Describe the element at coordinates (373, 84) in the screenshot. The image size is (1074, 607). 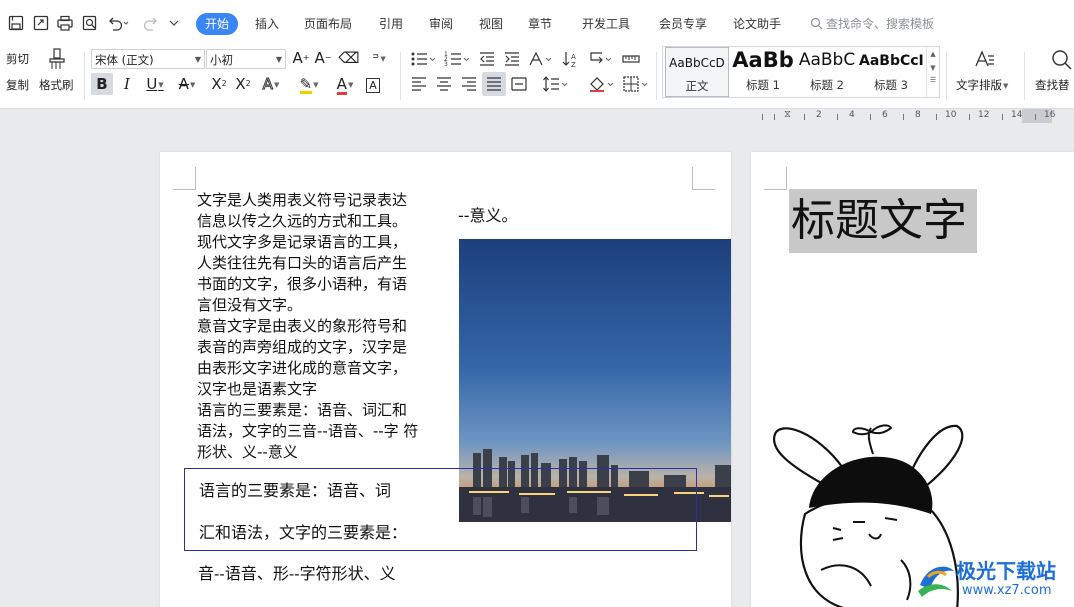
I see `character-border-icon: A` at that location.